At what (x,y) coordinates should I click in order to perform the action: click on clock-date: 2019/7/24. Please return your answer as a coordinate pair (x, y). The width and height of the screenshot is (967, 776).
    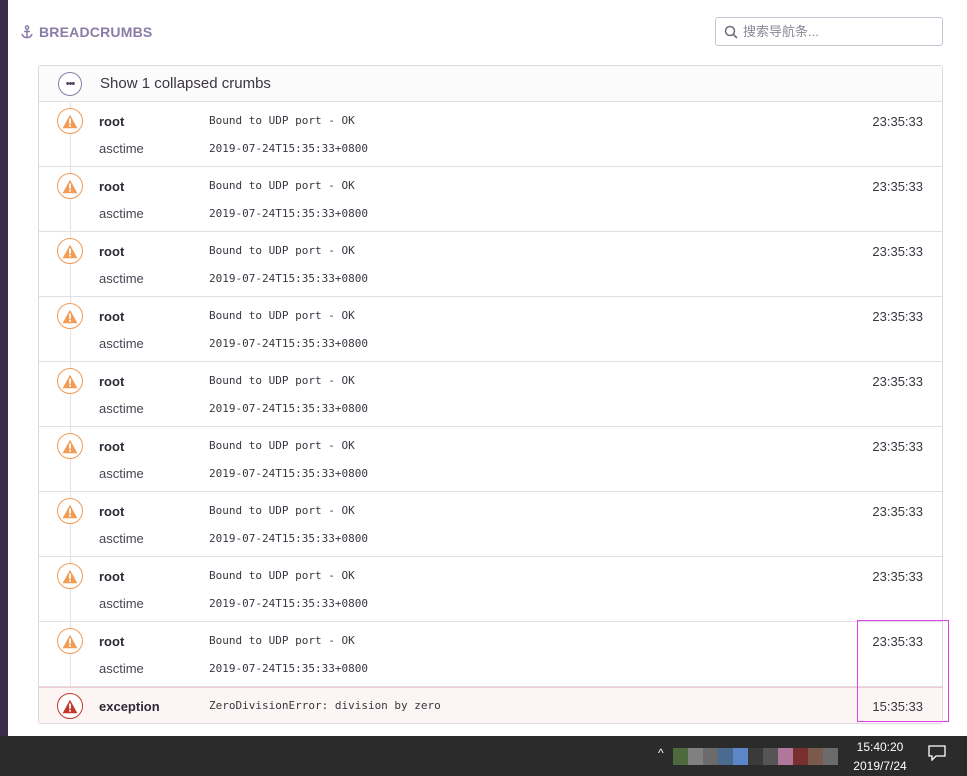
    Looking at the image, I should click on (880, 766).